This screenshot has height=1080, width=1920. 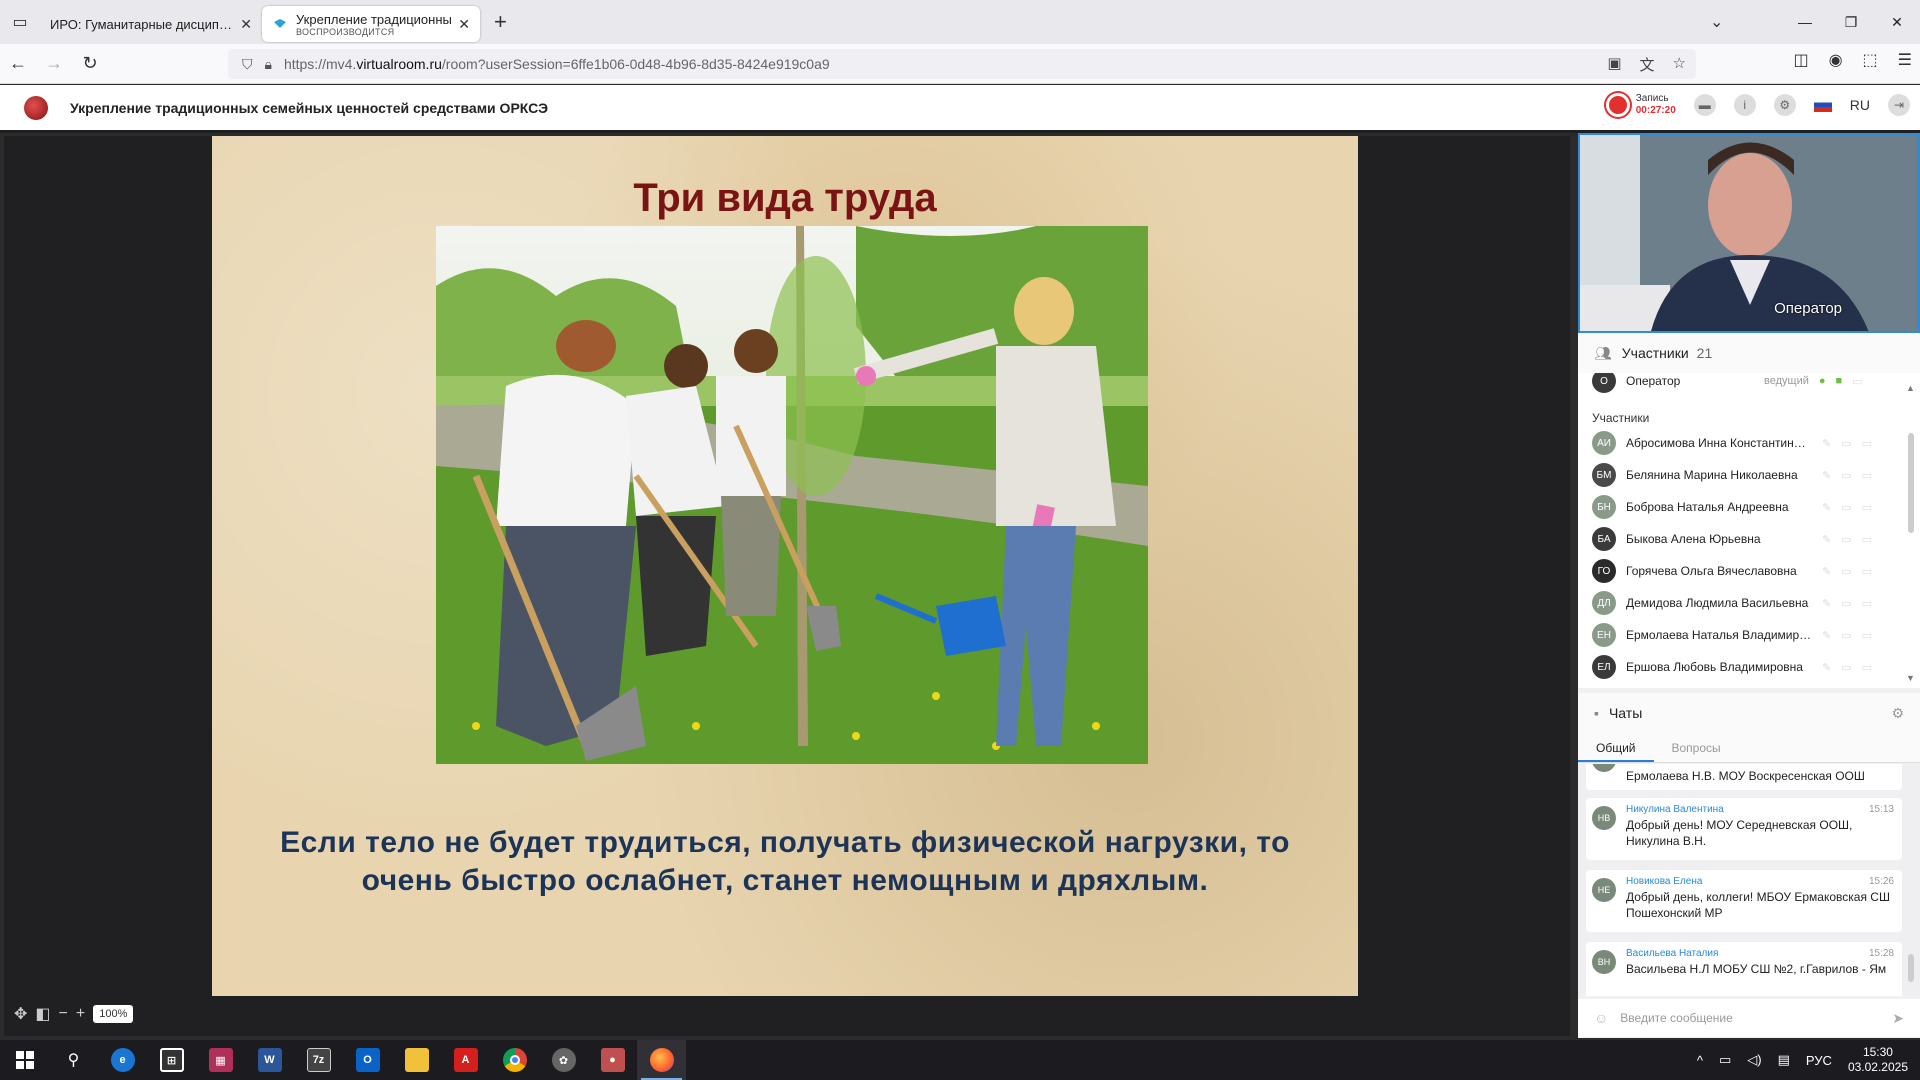 I want to click on emoji-icon: ☺, so click(x=1601, y=1018).